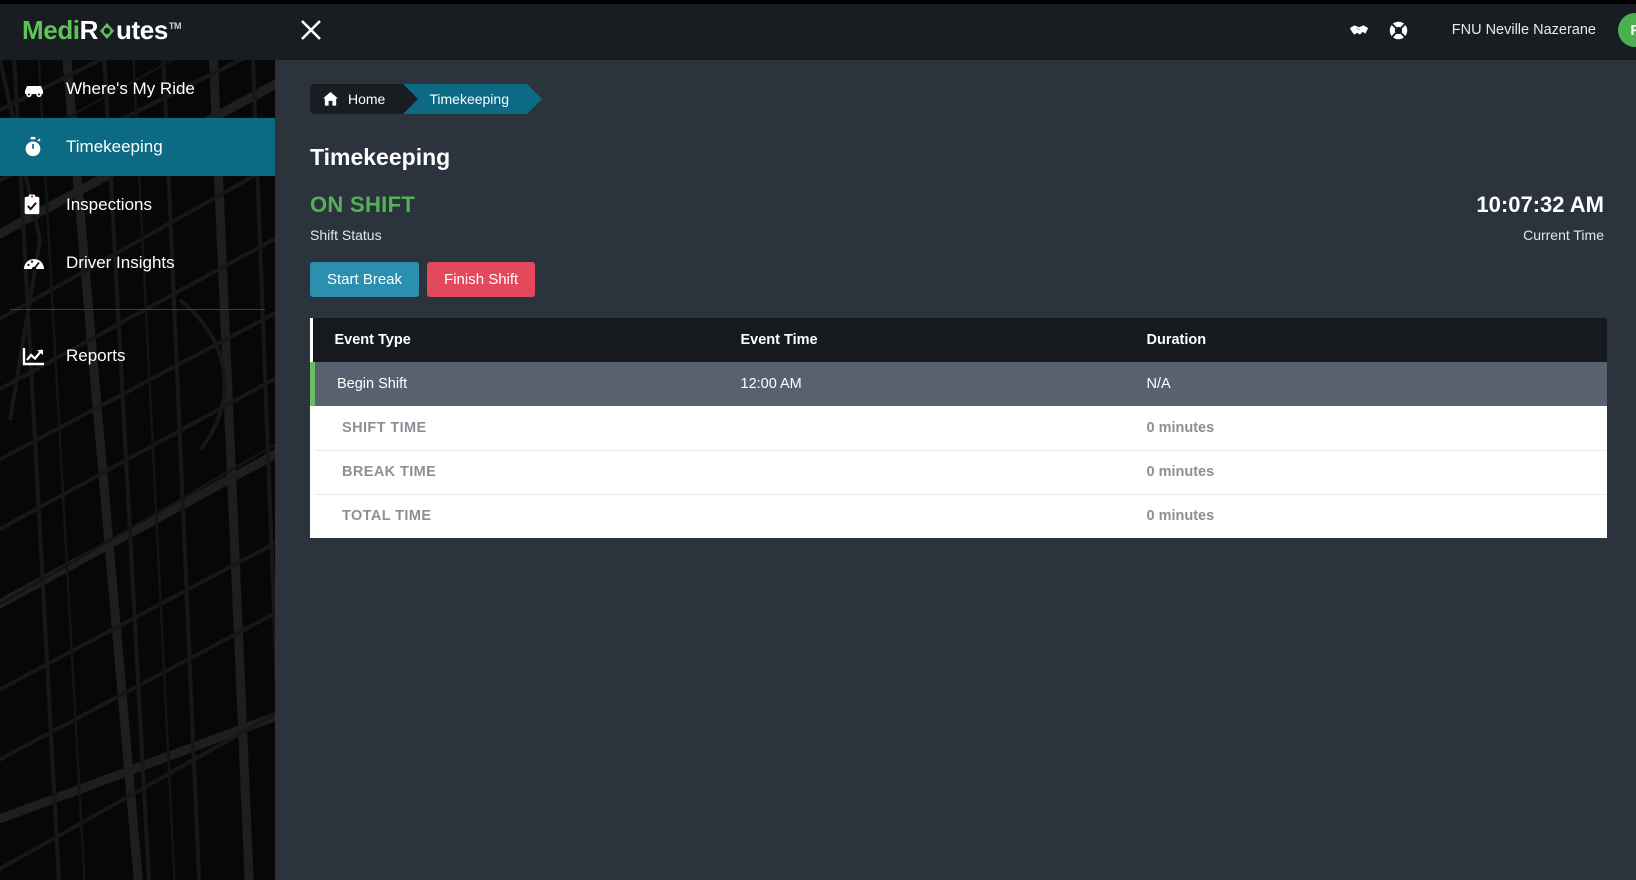 The image size is (1636, 880). I want to click on table-row: TOTAL TIME 0 minutes, so click(959, 515).